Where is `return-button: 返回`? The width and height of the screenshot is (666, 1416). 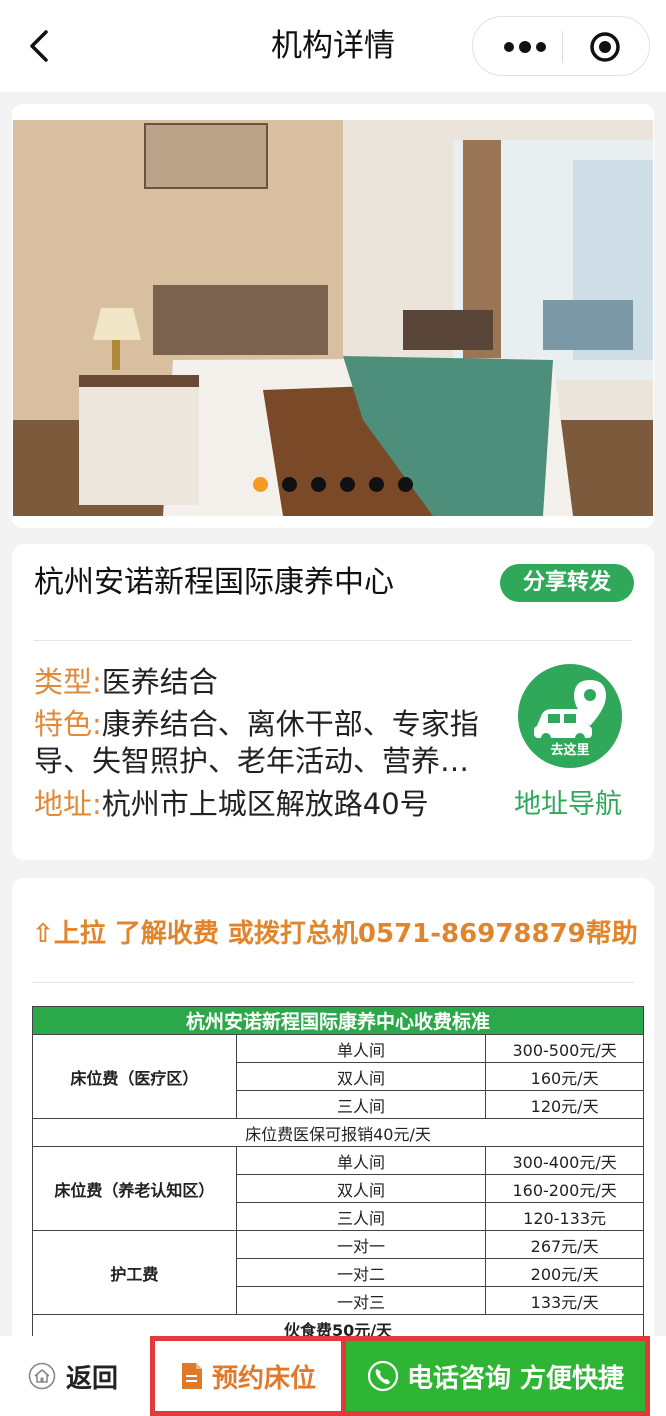
return-button: 返回 is located at coordinates (73, 1376).